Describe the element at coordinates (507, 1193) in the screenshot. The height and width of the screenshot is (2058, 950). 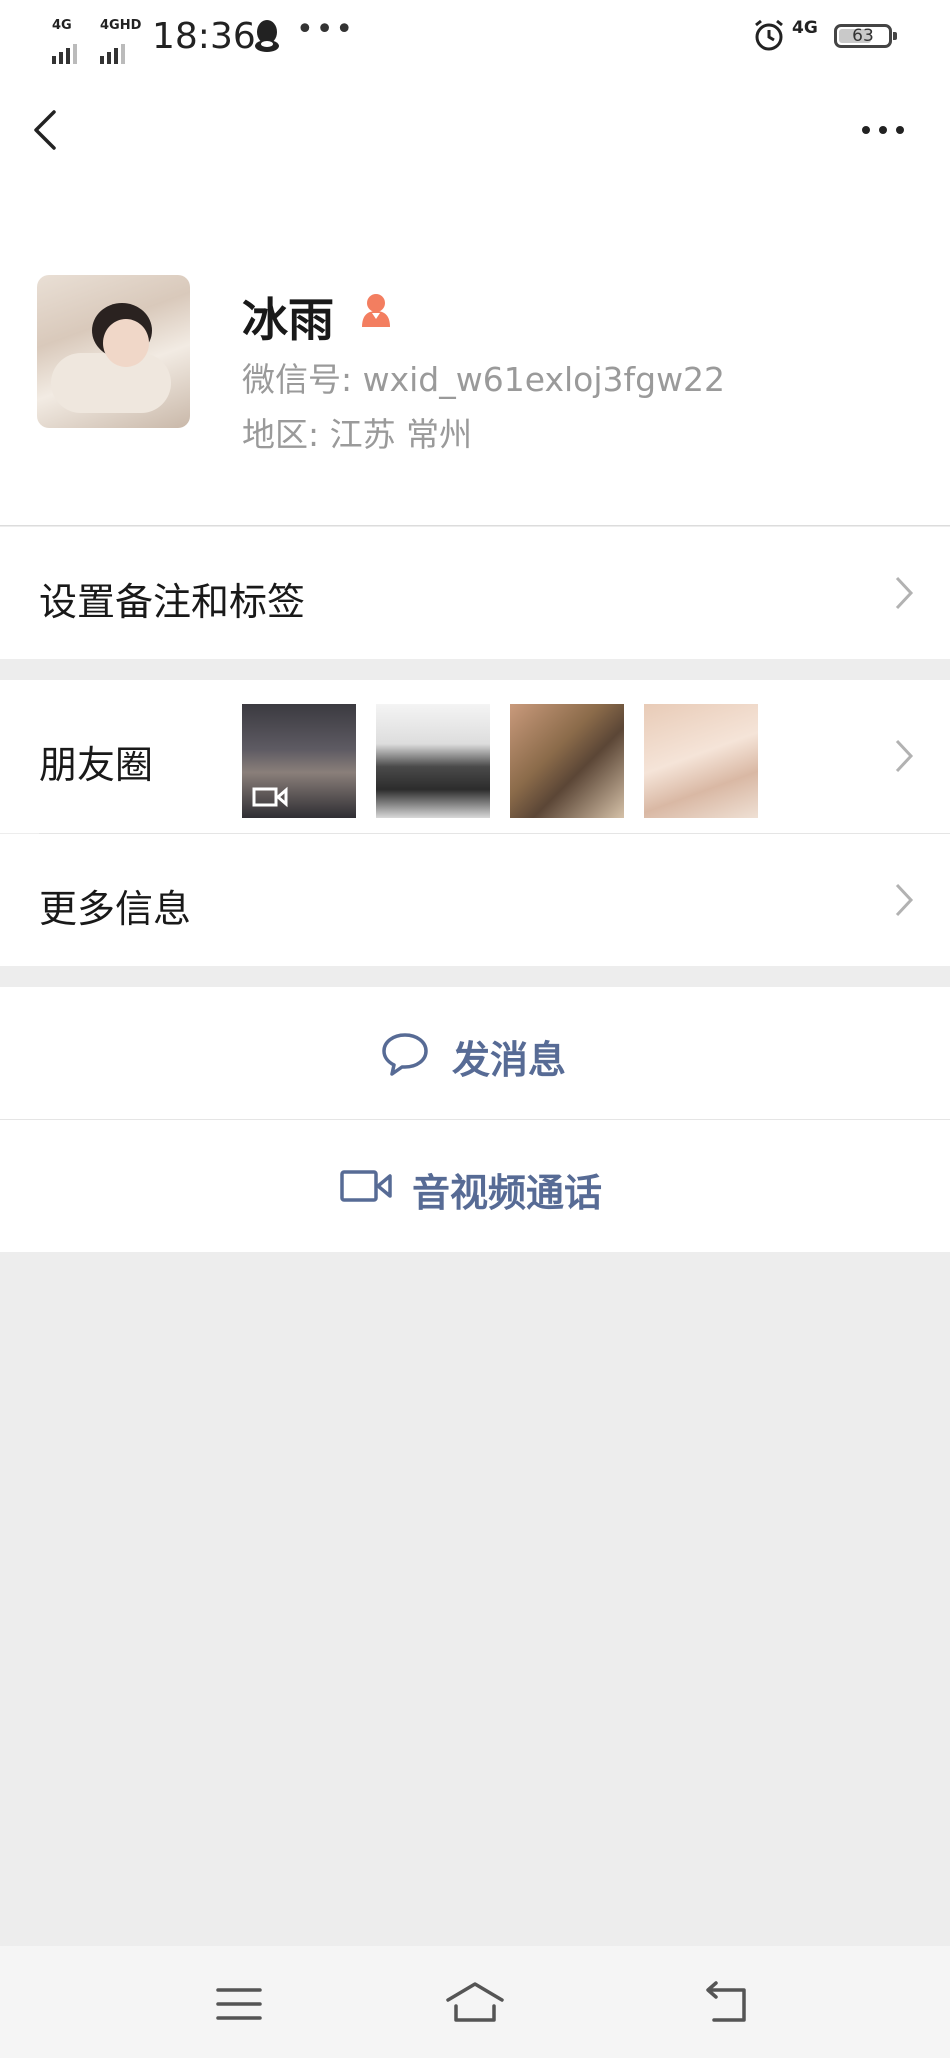
I see `video-call-label: 音视频通话` at that location.